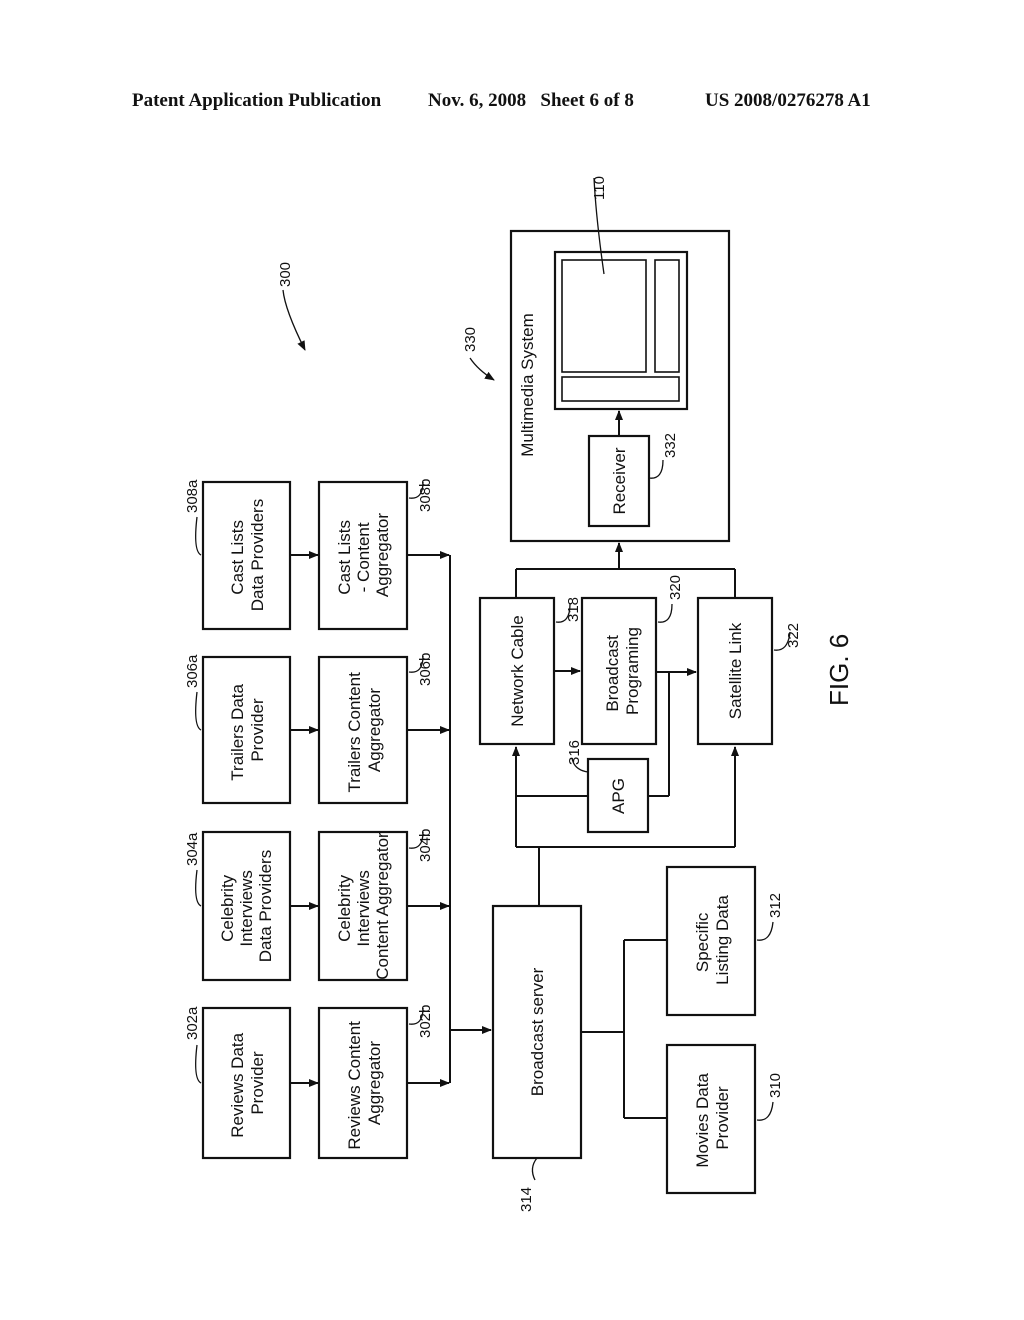 Image resolution: width=1024 pixels, height=1320 pixels. What do you see at coordinates (363, 906) in the screenshot?
I see `aggregator-box-celebrity: Celebrity Interviews Content Aggregator` at bounding box center [363, 906].